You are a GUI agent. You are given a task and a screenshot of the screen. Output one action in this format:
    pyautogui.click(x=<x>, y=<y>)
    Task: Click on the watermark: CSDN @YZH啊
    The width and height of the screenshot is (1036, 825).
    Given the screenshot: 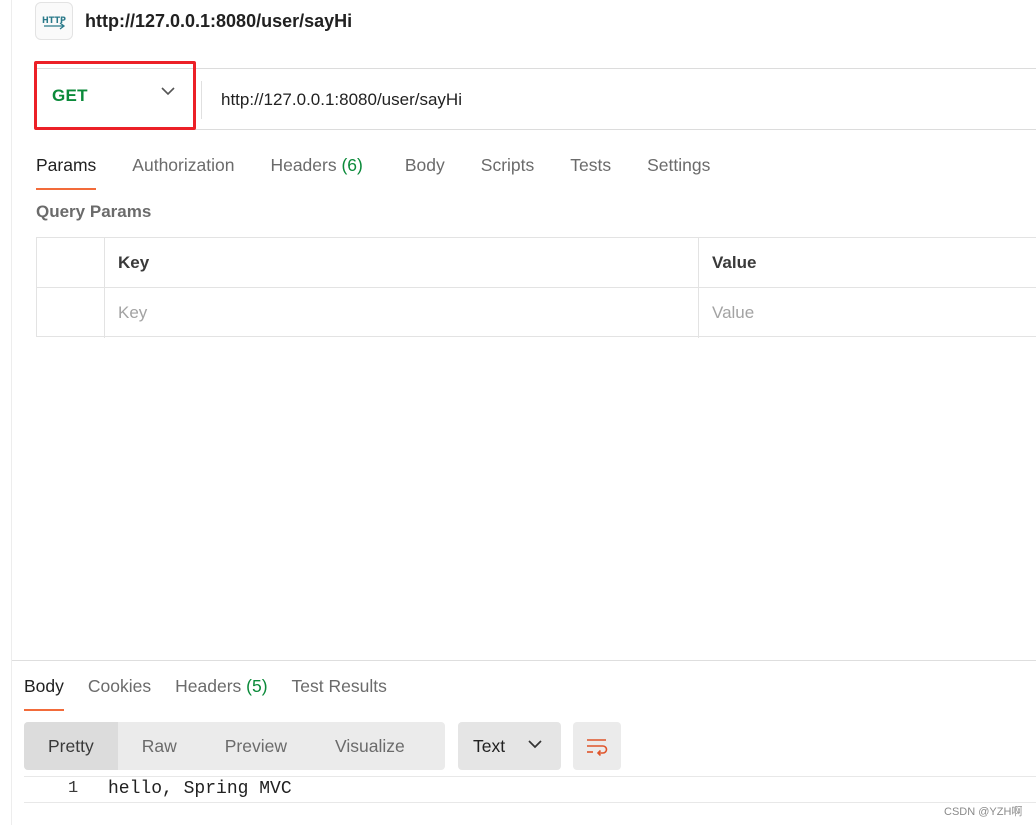 What is the action you would take?
    pyautogui.click(x=983, y=812)
    